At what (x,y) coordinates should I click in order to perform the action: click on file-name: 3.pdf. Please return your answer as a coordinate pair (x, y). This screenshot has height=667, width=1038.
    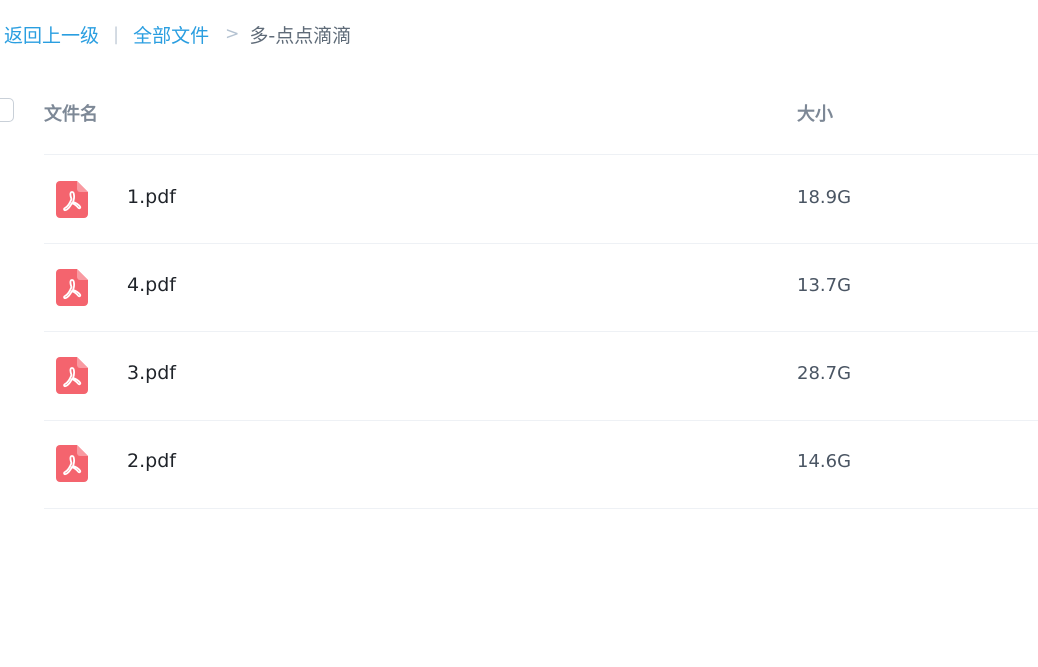
    Looking at the image, I should click on (151, 373).